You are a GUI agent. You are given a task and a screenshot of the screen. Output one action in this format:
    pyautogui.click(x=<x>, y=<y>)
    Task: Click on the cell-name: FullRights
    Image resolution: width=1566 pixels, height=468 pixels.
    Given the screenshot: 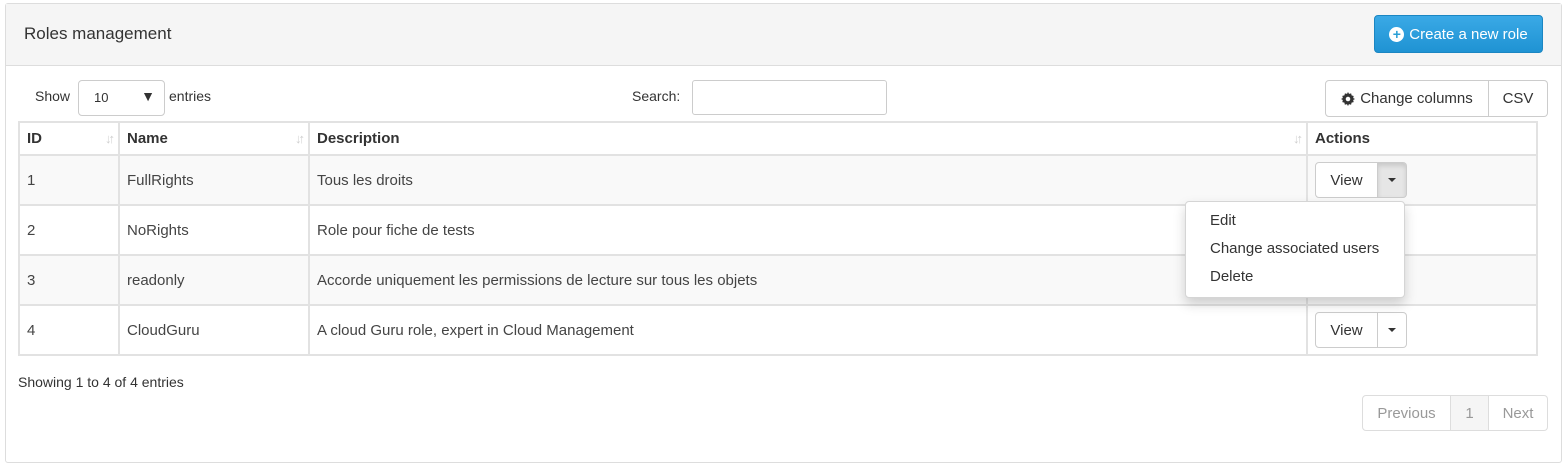 What is the action you would take?
    pyautogui.click(x=214, y=180)
    